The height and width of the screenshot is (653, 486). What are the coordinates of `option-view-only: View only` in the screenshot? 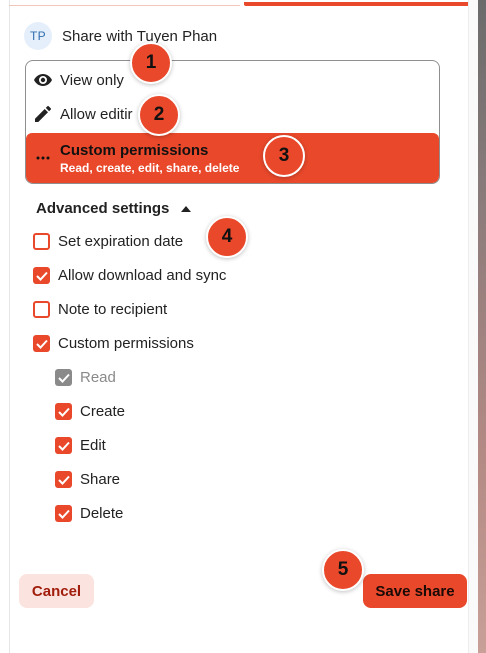 It's located at (232, 80).